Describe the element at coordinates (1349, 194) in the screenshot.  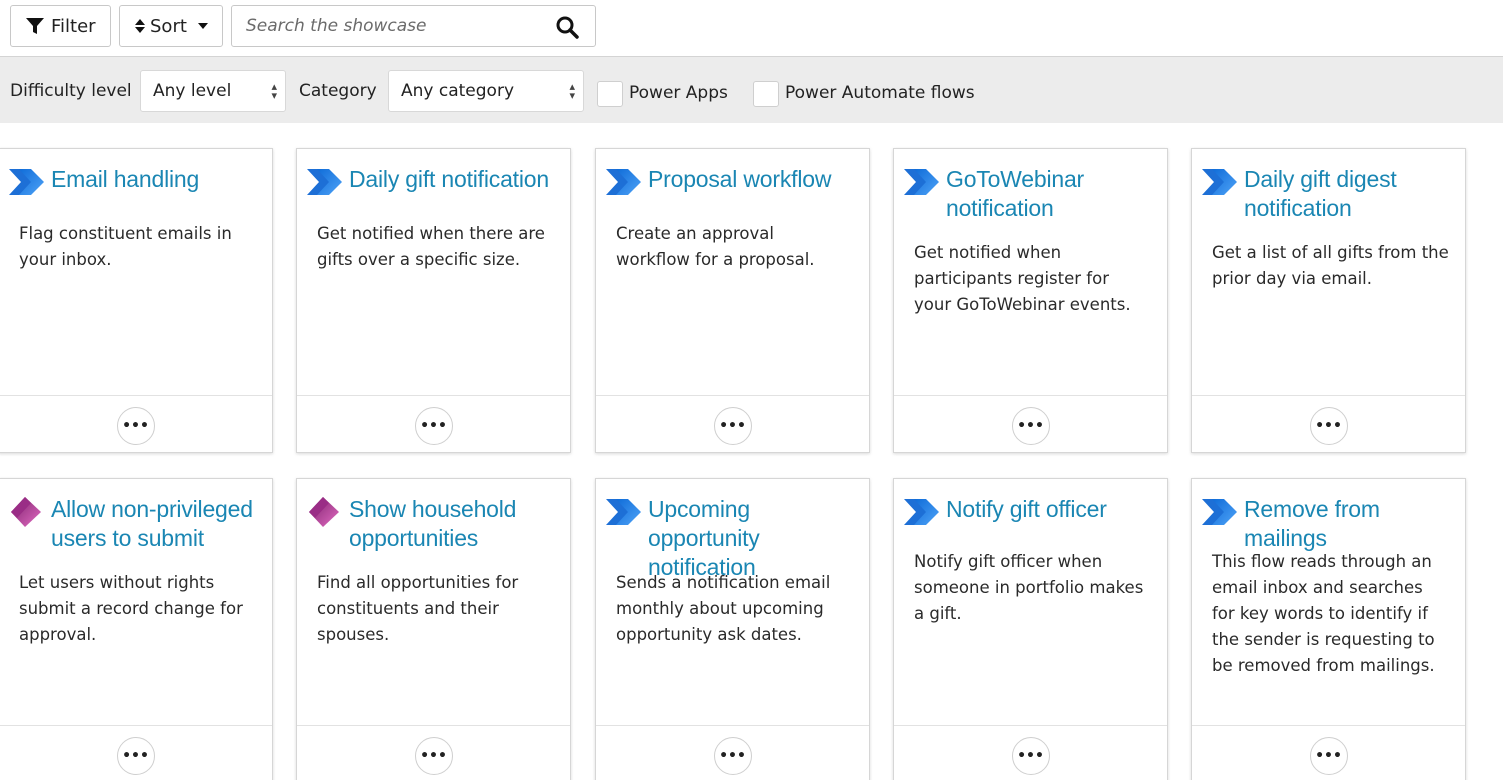
I see `card-title: Daily gift digest notification` at that location.